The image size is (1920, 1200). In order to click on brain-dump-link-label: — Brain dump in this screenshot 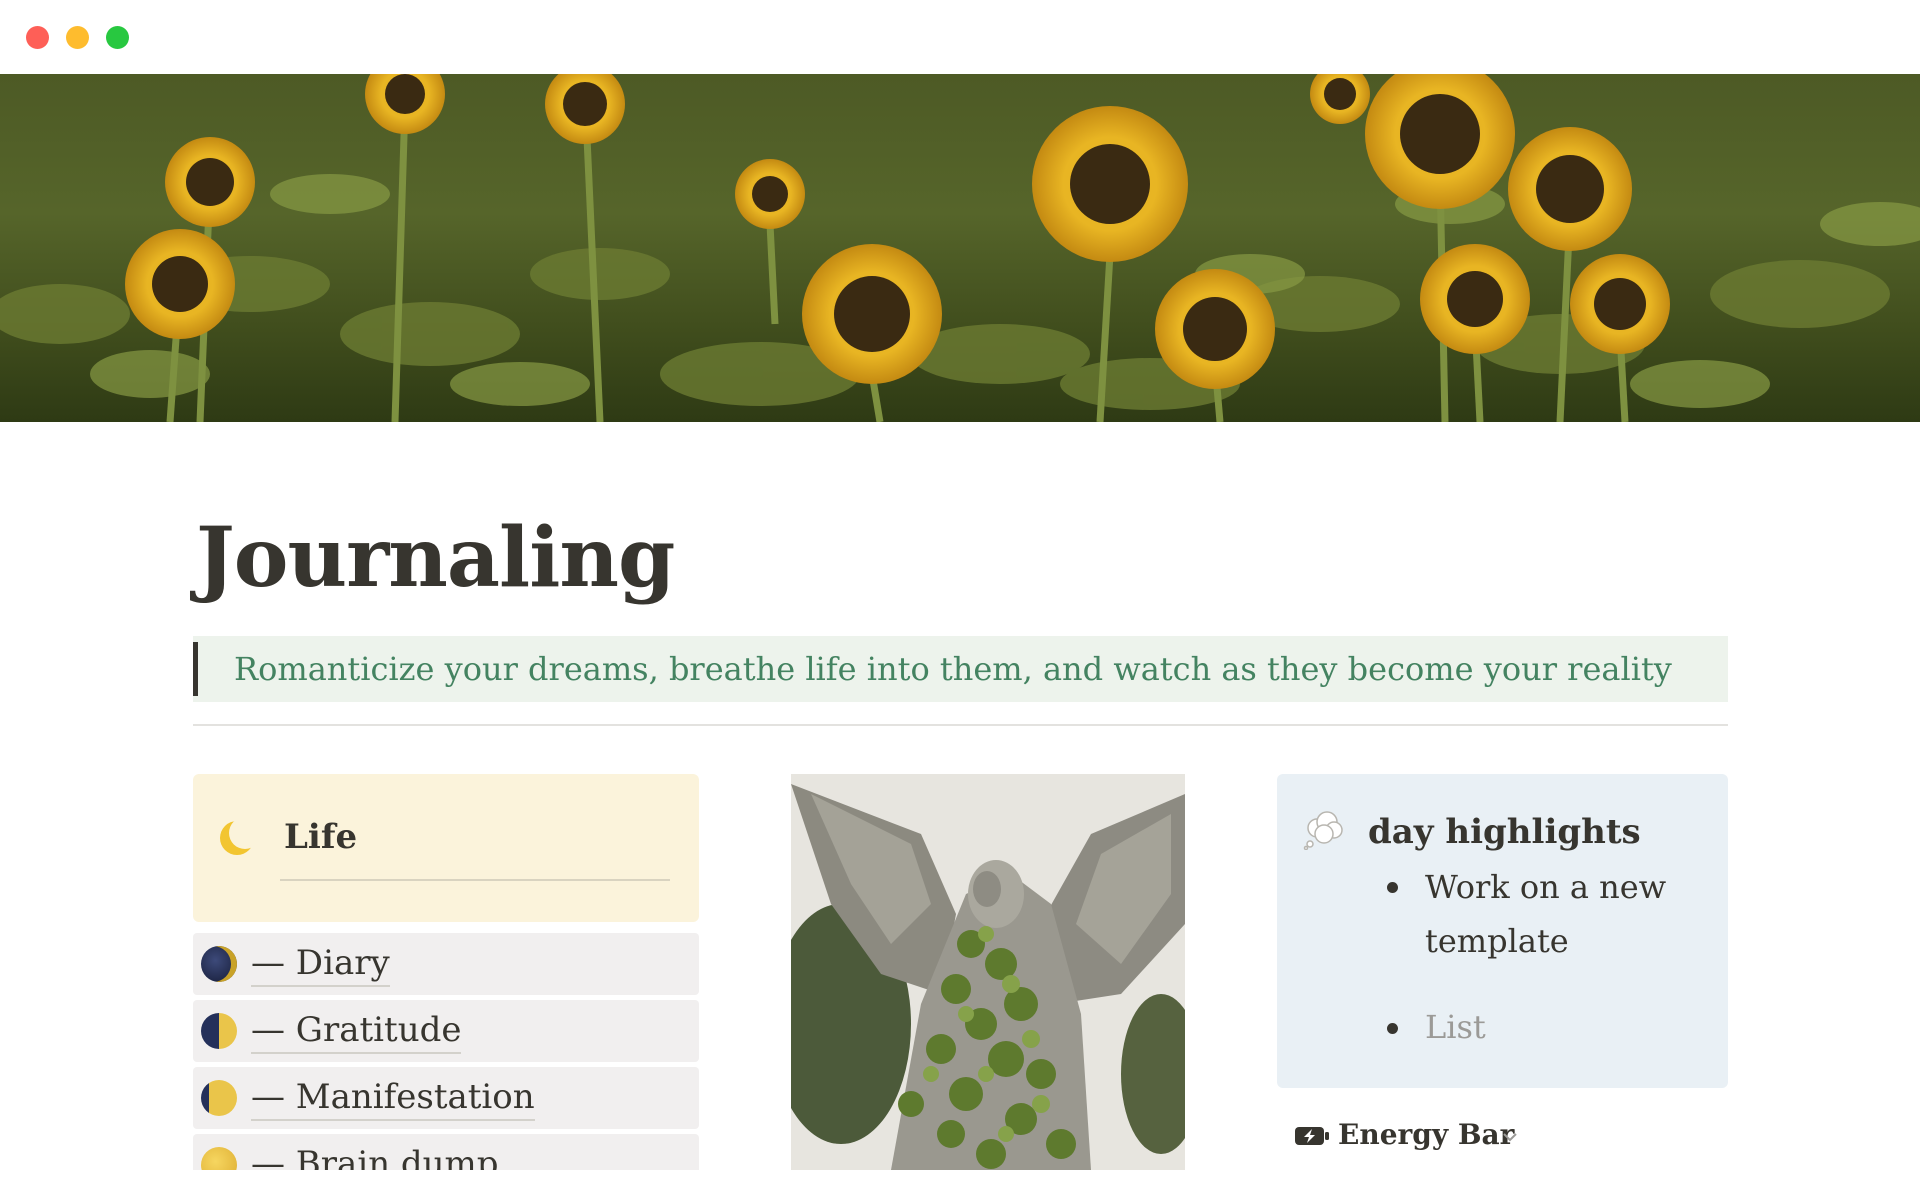, I will do `click(375, 1156)`.